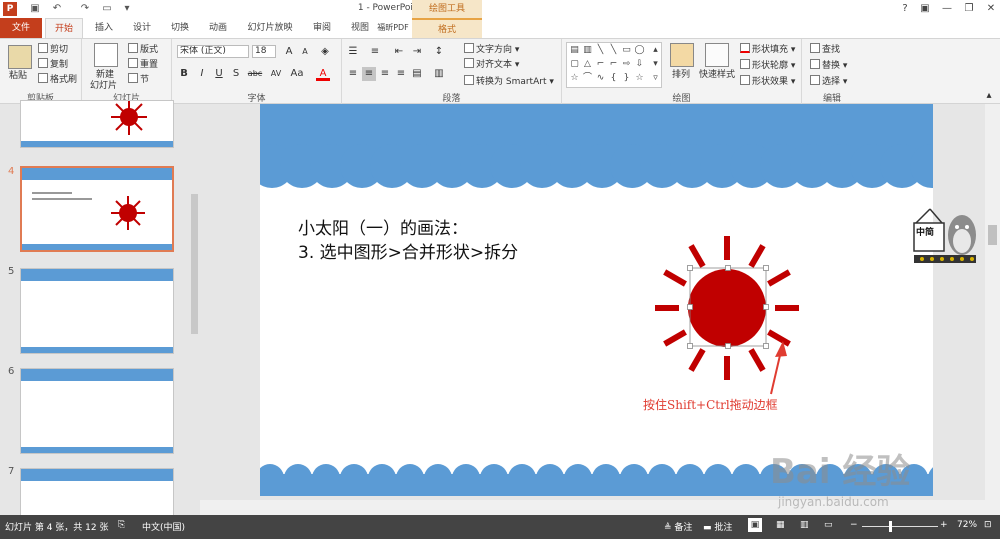 The width and height of the screenshot is (1000, 539). What do you see at coordinates (353, 52) in the screenshot?
I see `bullets-icon: ☰` at bounding box center [353, 52].